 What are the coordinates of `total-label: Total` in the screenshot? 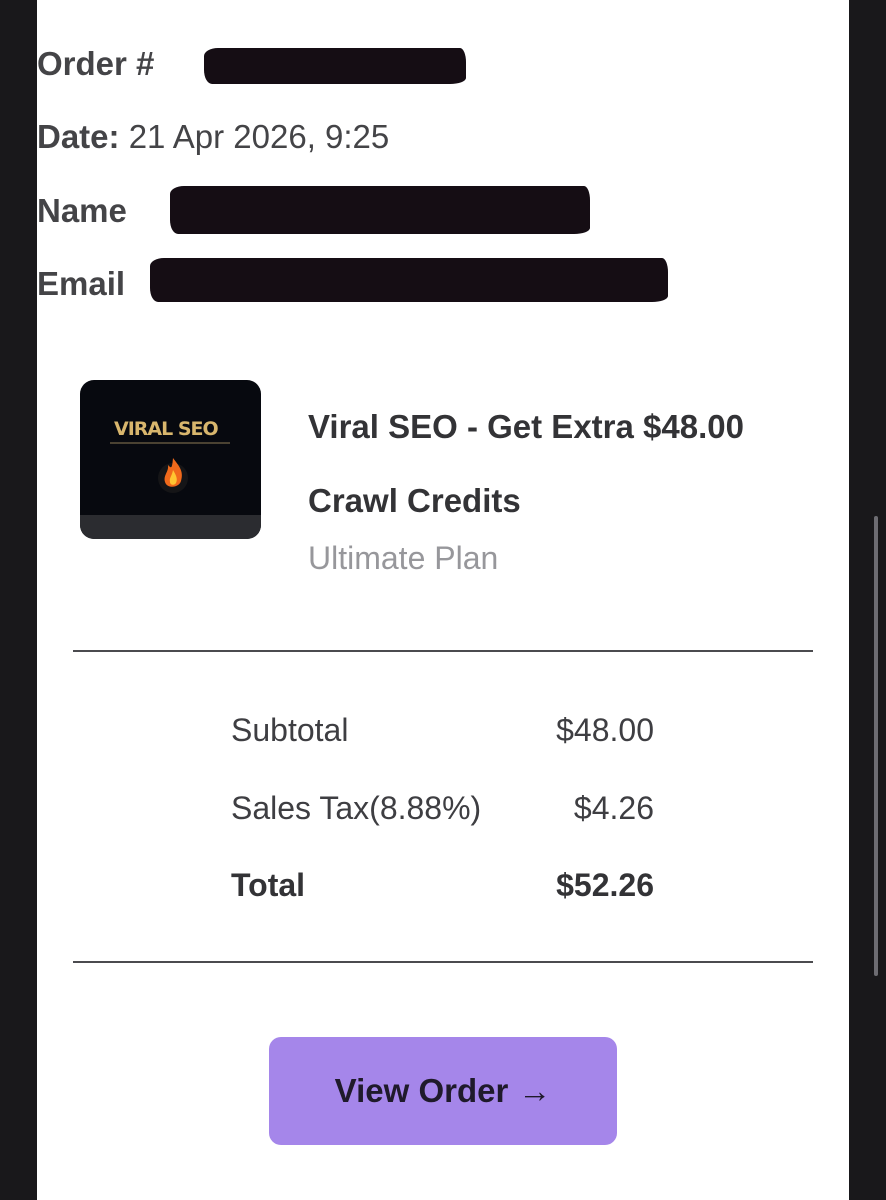 It's located at (268, 885).